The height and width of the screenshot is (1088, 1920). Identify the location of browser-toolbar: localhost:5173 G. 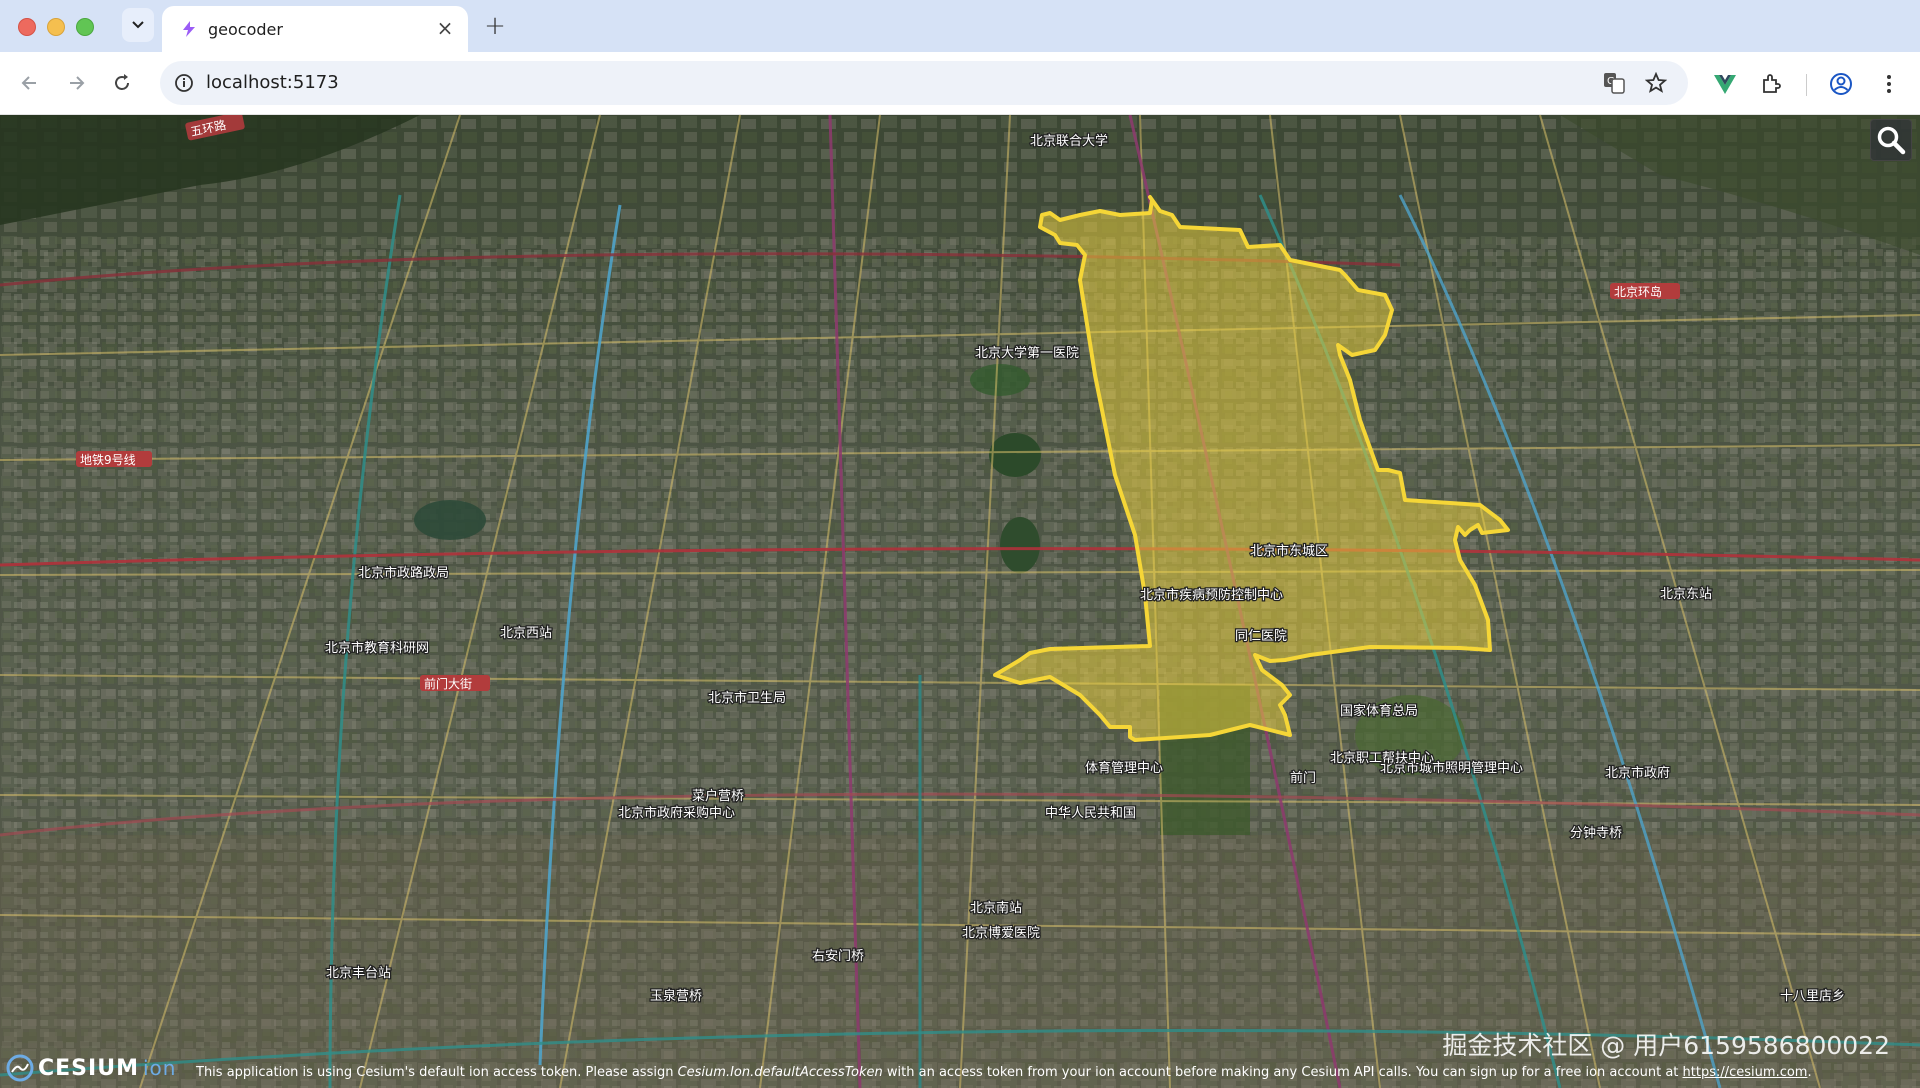
(960, 83).